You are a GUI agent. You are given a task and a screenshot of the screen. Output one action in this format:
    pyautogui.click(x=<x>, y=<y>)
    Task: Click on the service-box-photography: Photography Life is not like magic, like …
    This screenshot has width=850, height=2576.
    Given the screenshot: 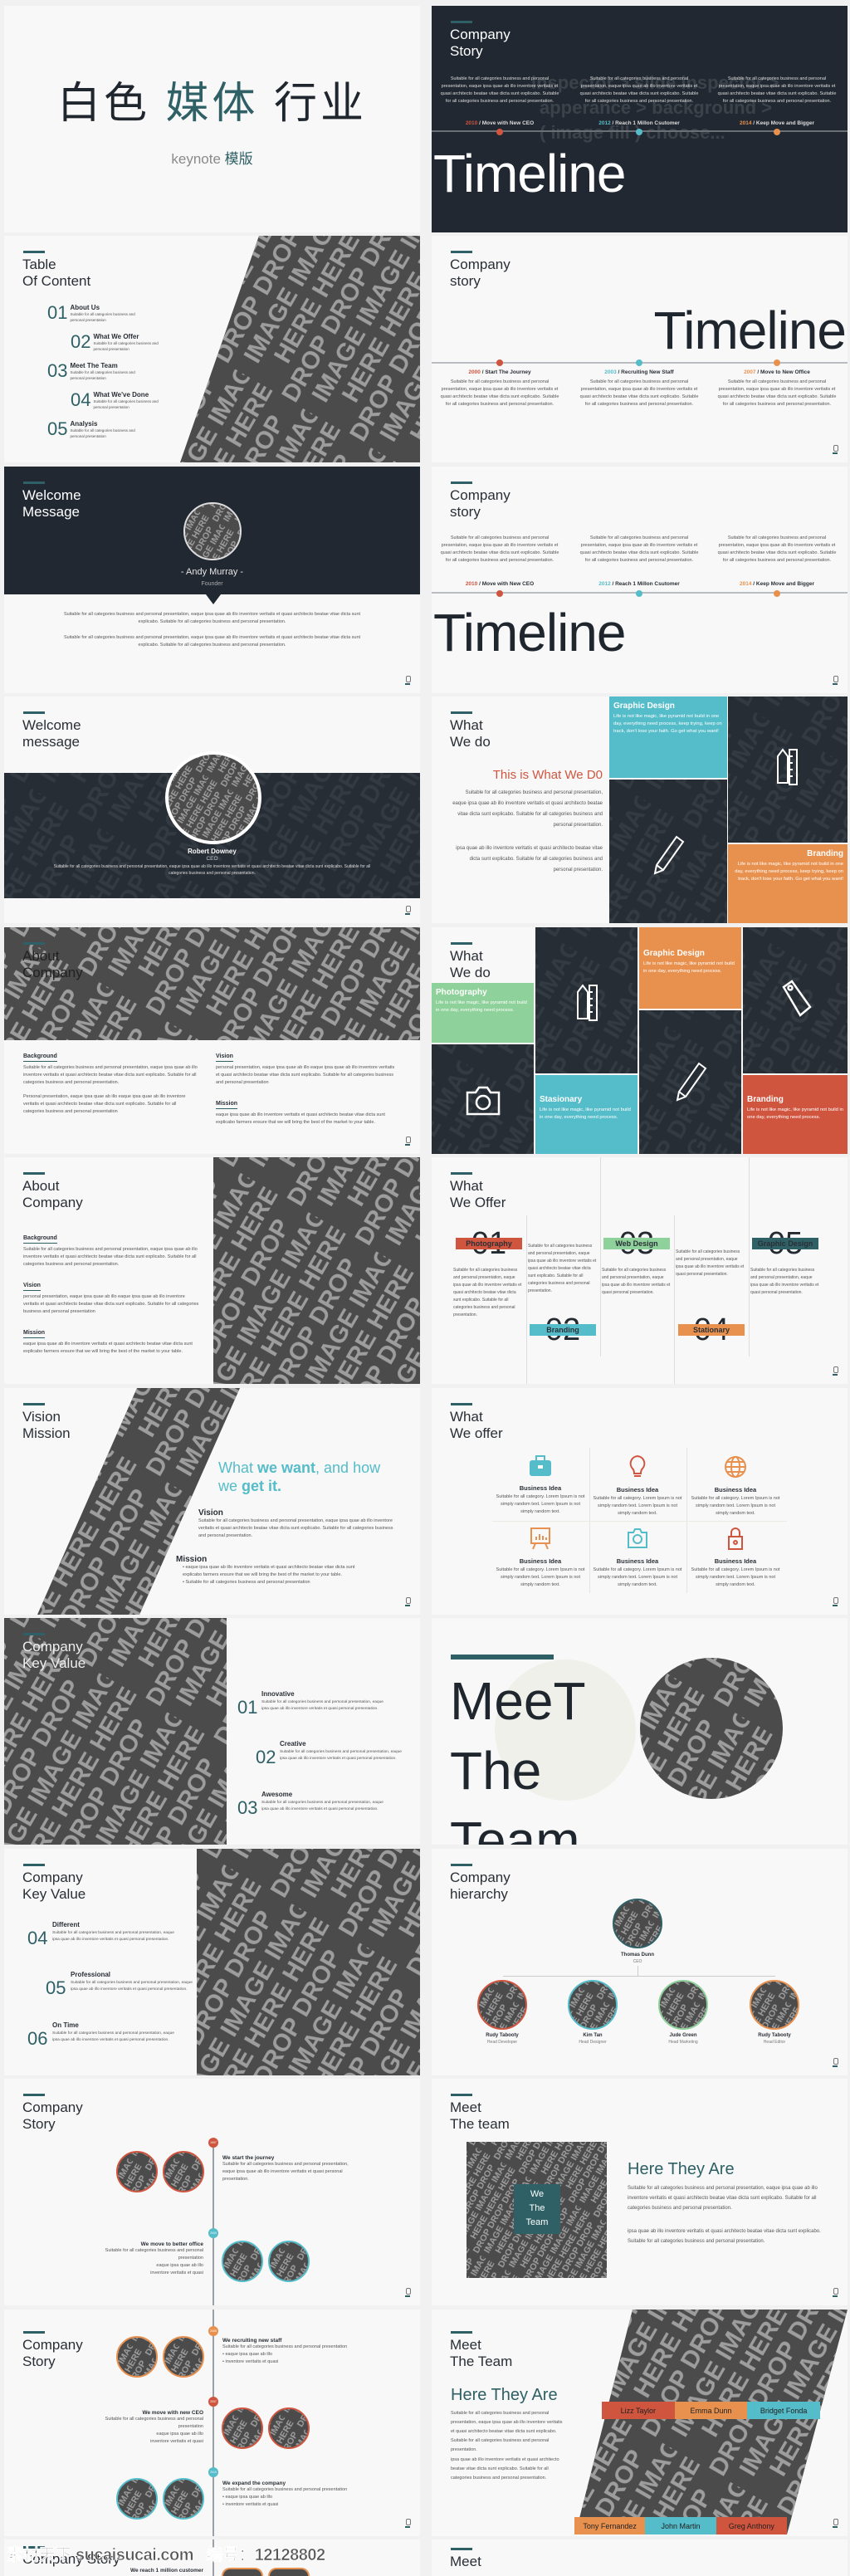 What is the action you would take?
    pyautogui.click(x=483, y=1013)
    